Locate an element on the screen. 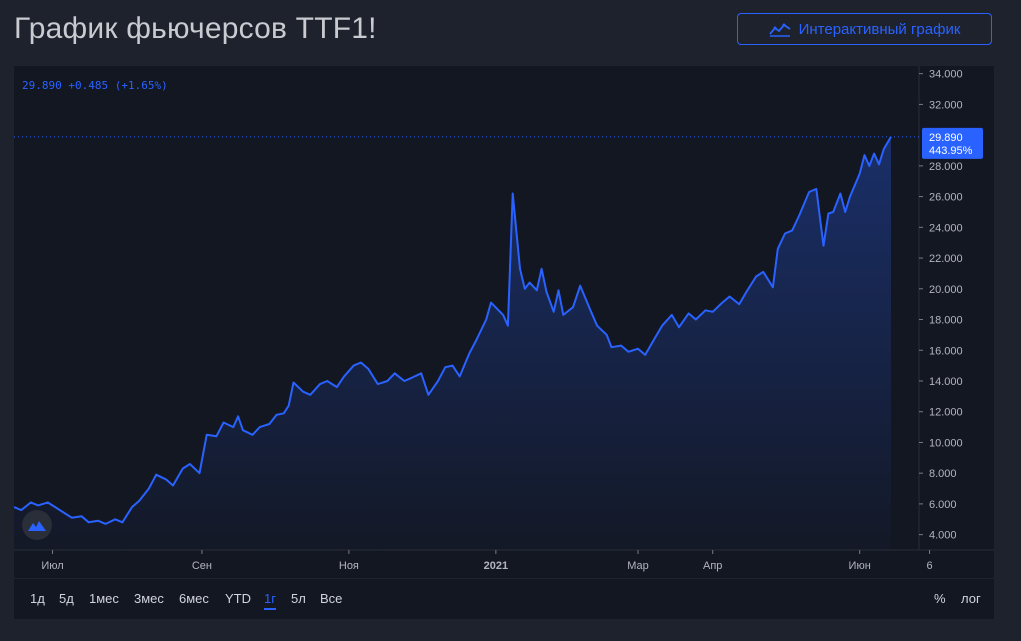 This screenshot has width=1021, height=641. range-button-8: Все is located at coordinates (331, 598).